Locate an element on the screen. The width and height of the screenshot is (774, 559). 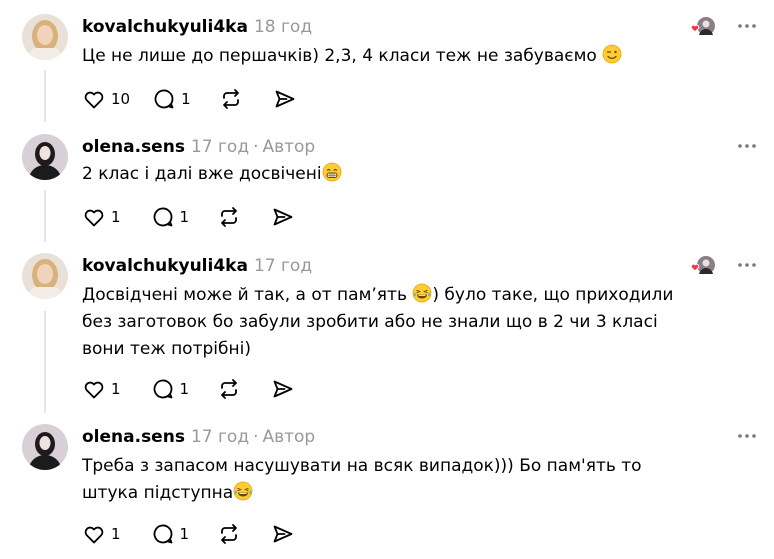
comment-actions: 10 1 is located at coordinates (189, 99).